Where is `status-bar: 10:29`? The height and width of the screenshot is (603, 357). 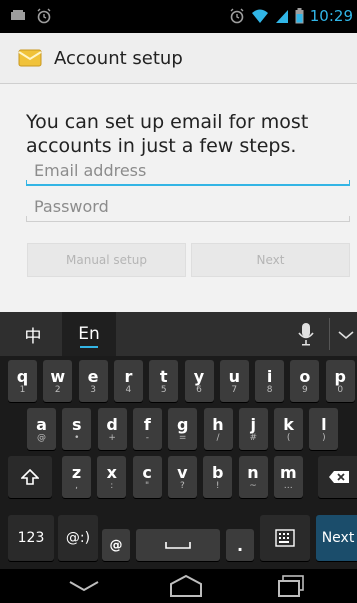
status-bar: 10:29 is located at coordinates (178, 16).